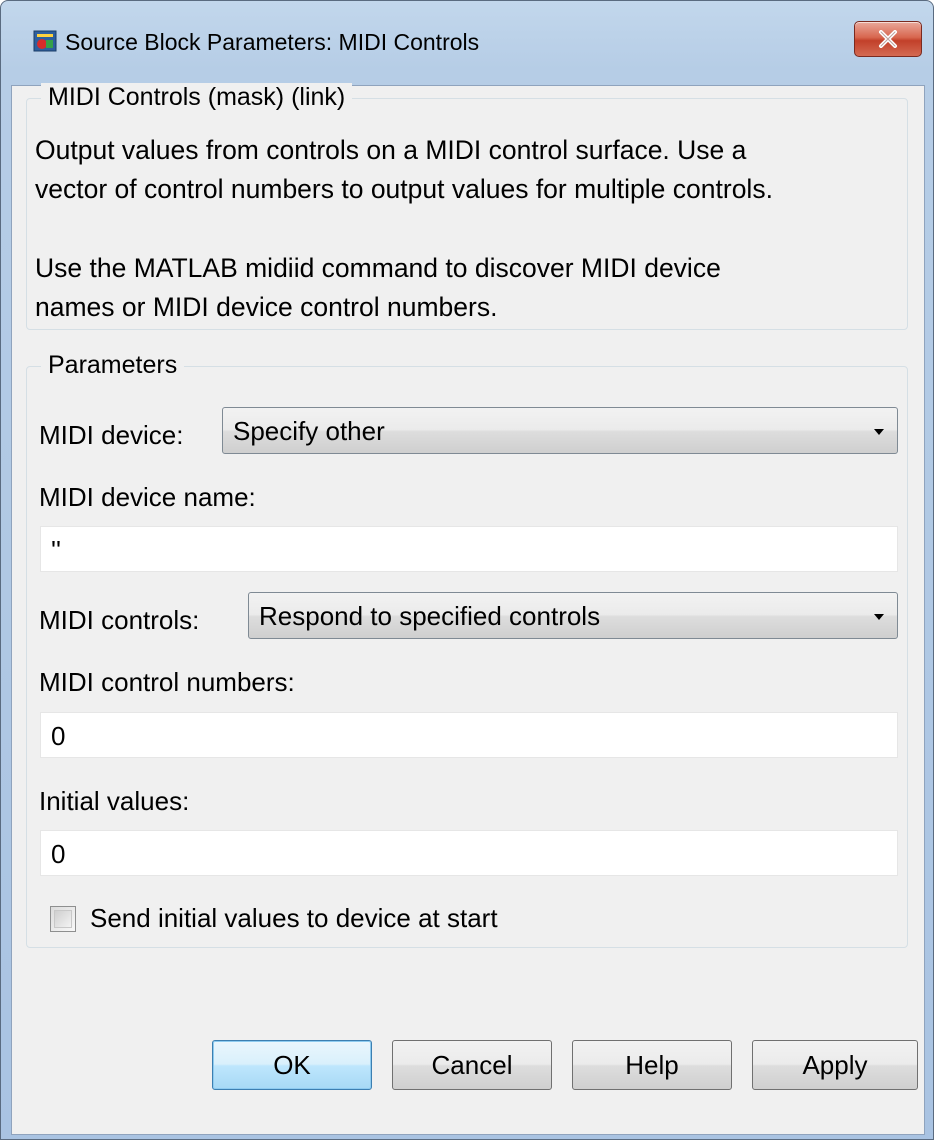 The image size is (934, 1140). What do you see at coordinates (652, 1065) in the screenshot?
I see `help-button: Help` at bounding box center [652, 1065].